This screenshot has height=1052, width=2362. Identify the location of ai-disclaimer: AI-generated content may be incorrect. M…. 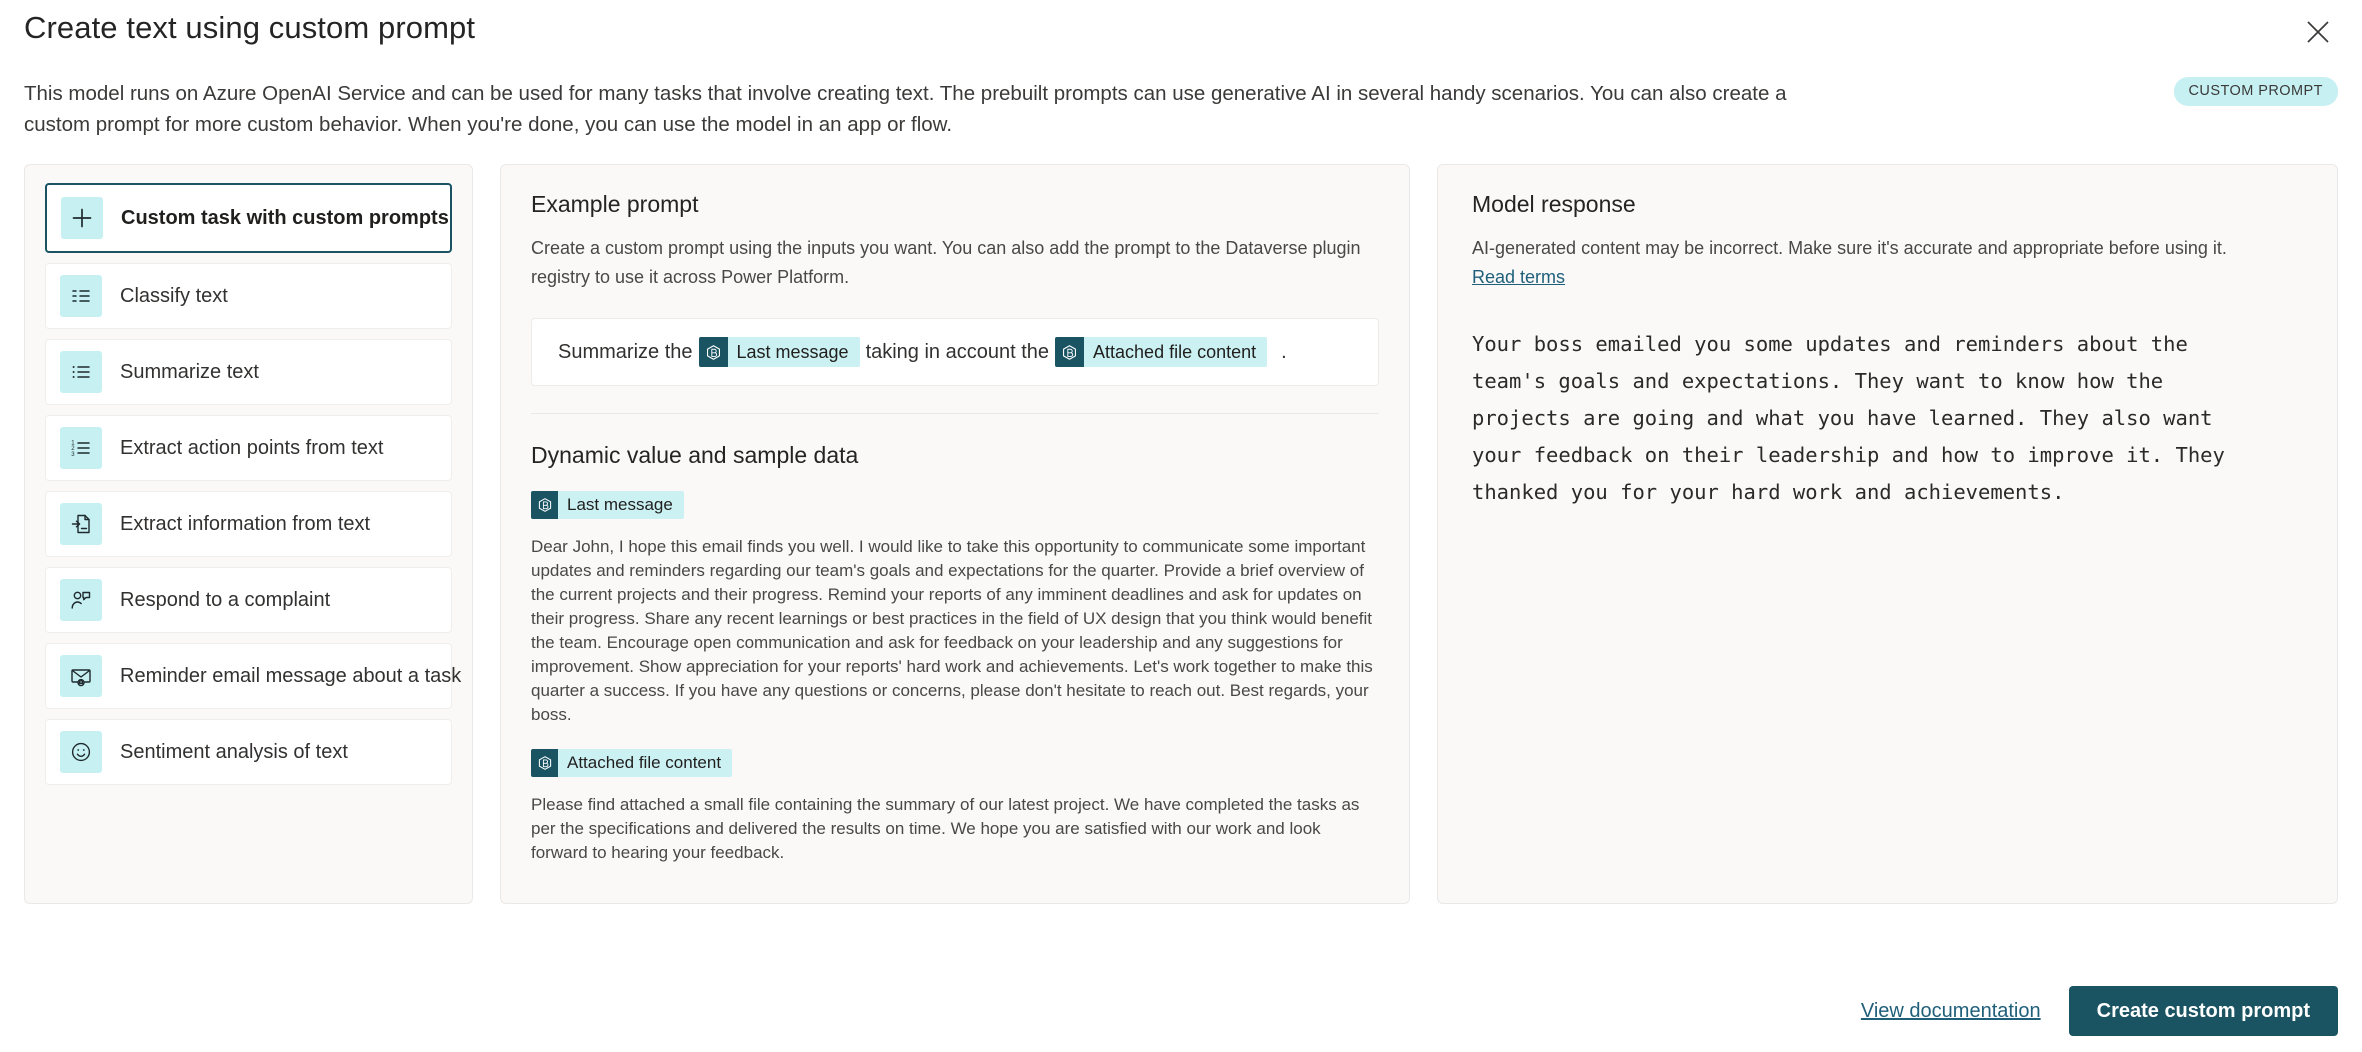
(1867, 263).